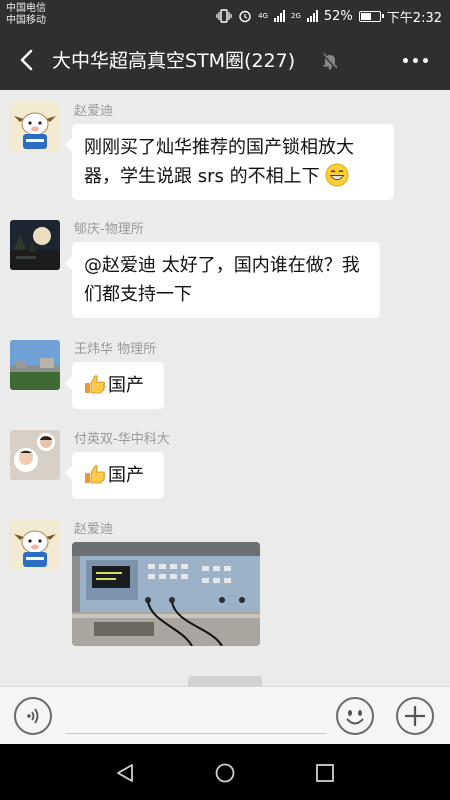 Image resolution: width=450 pixels, height=800 pixels. I want to click on plus-icon, so click(415, 716).